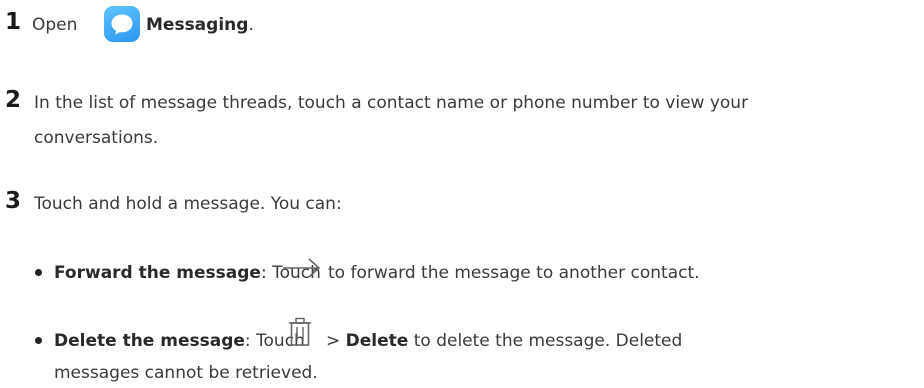  What do you see at coordinates (55, 25) in the screenshot?
I see `step-1-text-open: Open` at bounding box center [55, 25].